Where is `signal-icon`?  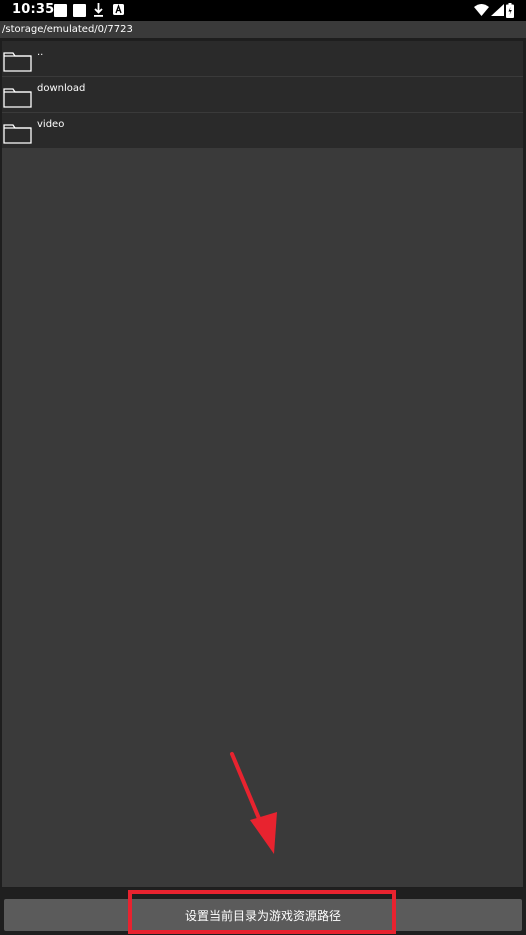 signal-icon is located at coordinates (497, 10).